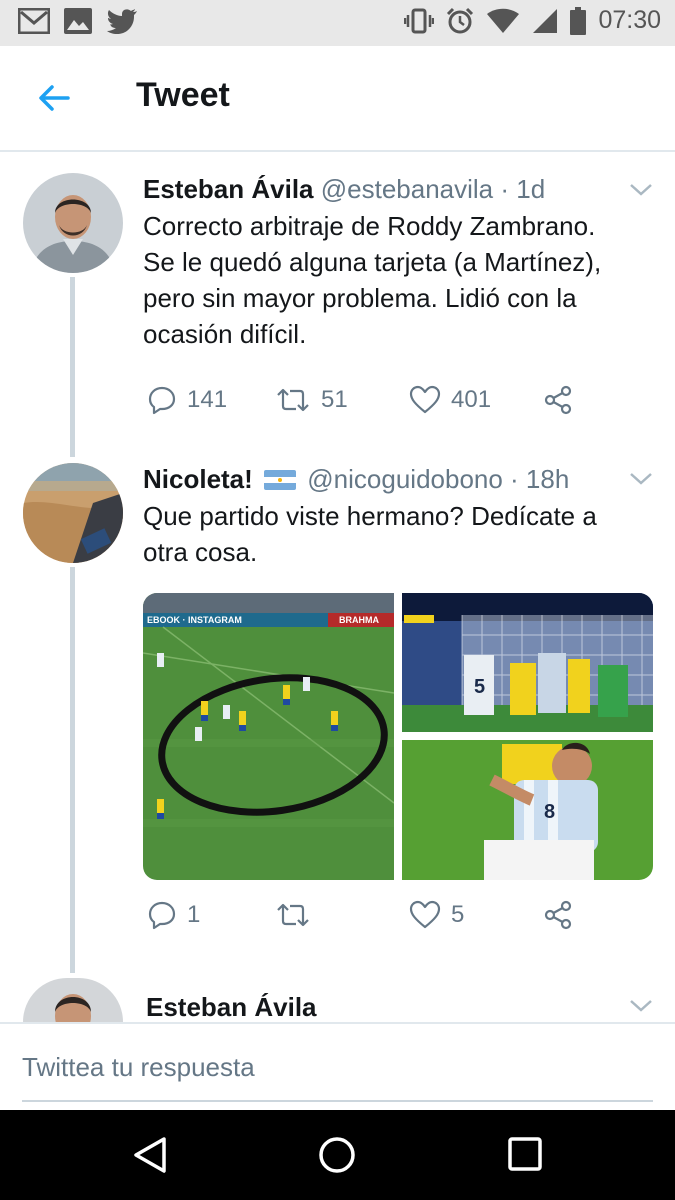 The width and height of the screenshot is (675, 1200). What do you see at coordinates (370, 516) in the screenshot?
I see `tweet-text-line: Que partido viste hermano? Dedícate a` at bounding box center [370, 516].